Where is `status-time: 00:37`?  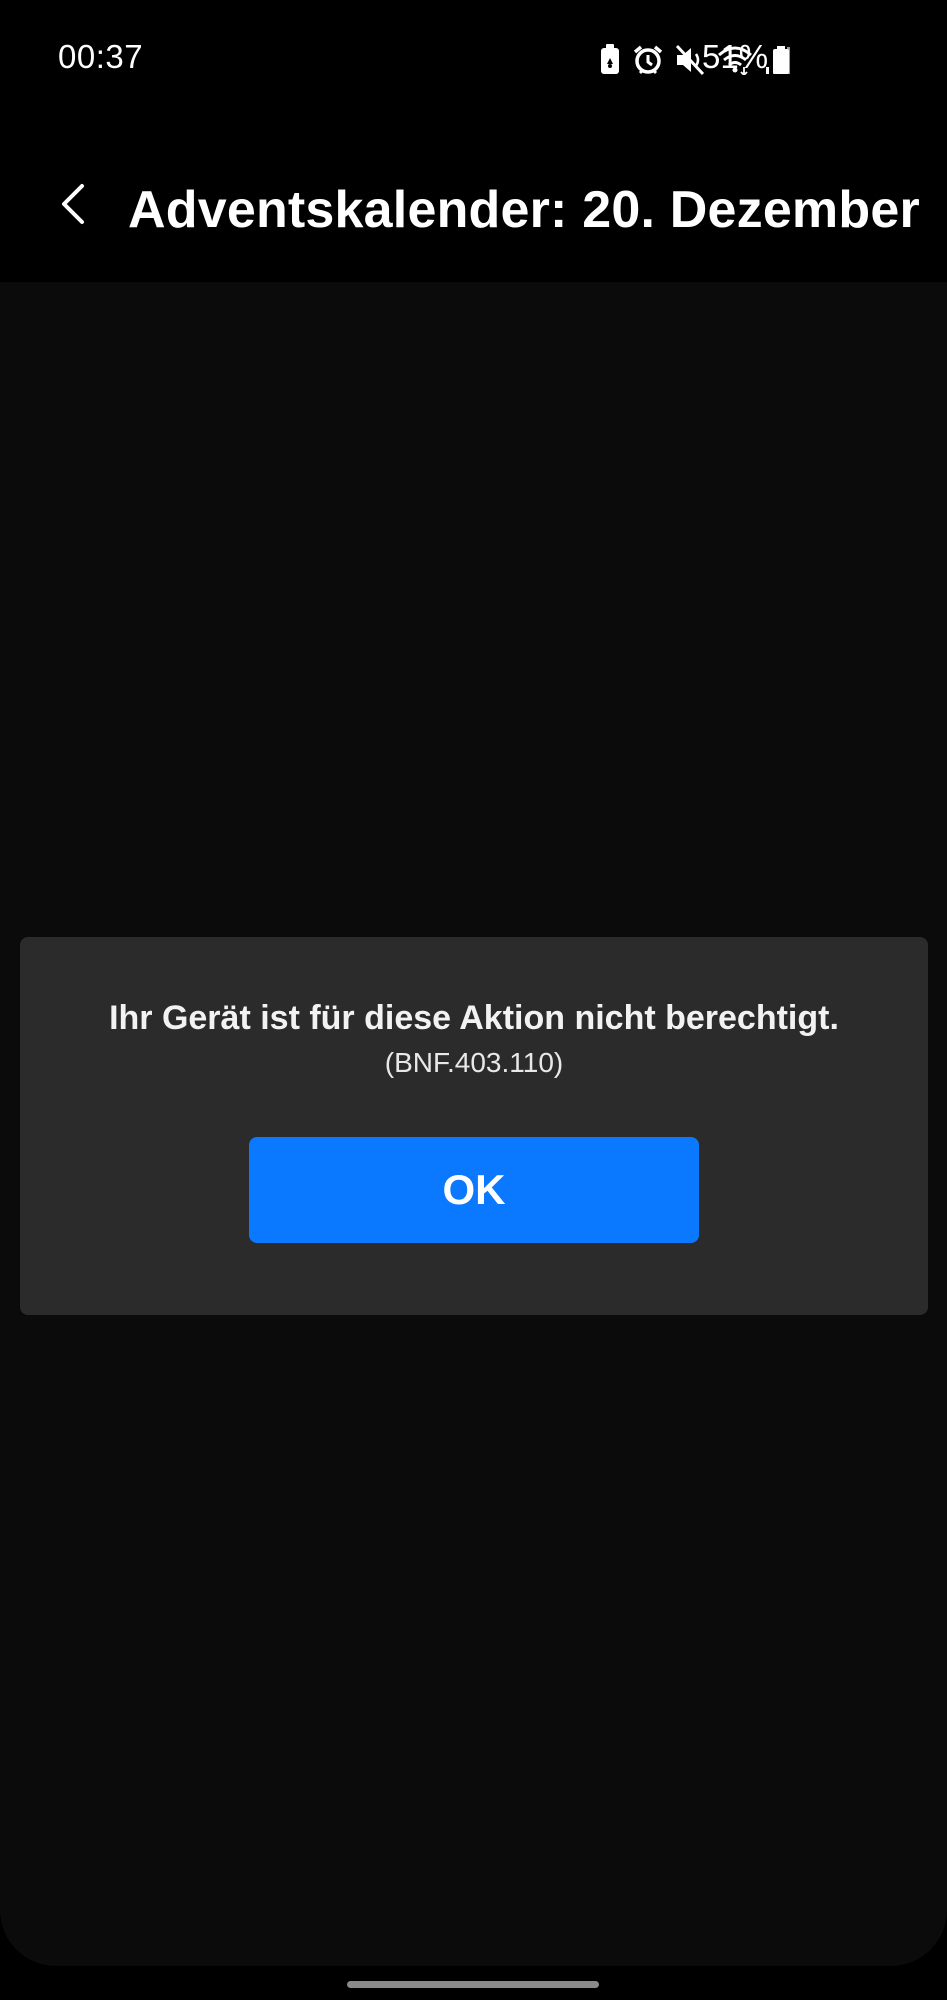 status-time: 00:37 is located at coordinates (101, 56).